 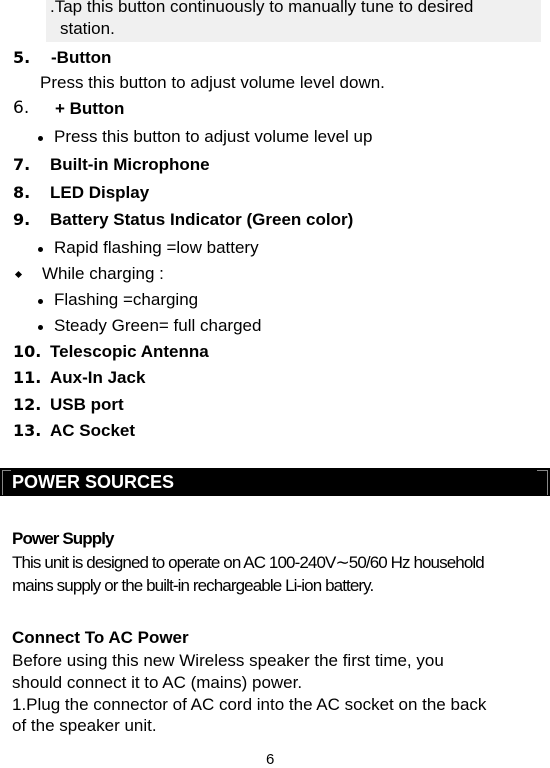 I want to click on bullet-text: Rapid flashing =low battery, so click(x=156, y=247).